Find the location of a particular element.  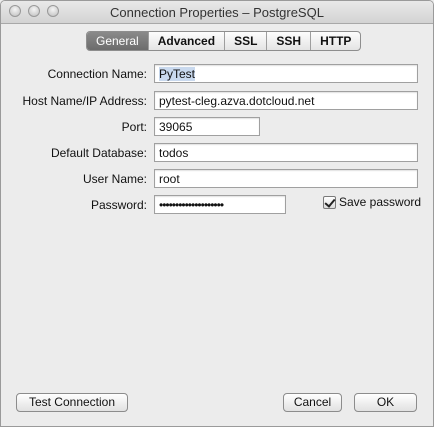

port-label: Port: is located at coordinates (134, 127).